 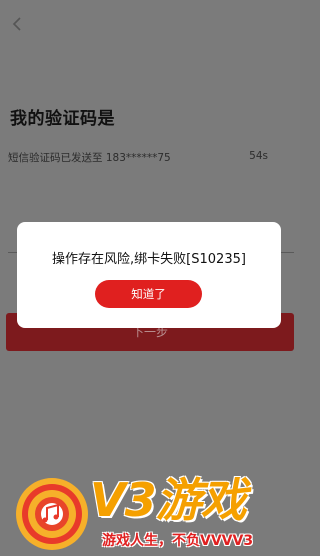 What do you see at coordinates (149, 259) in the screenshot?
I see `dialog-message: 操作存在风险,绑卡失败[S10235]` at bounding box center [149, 259].